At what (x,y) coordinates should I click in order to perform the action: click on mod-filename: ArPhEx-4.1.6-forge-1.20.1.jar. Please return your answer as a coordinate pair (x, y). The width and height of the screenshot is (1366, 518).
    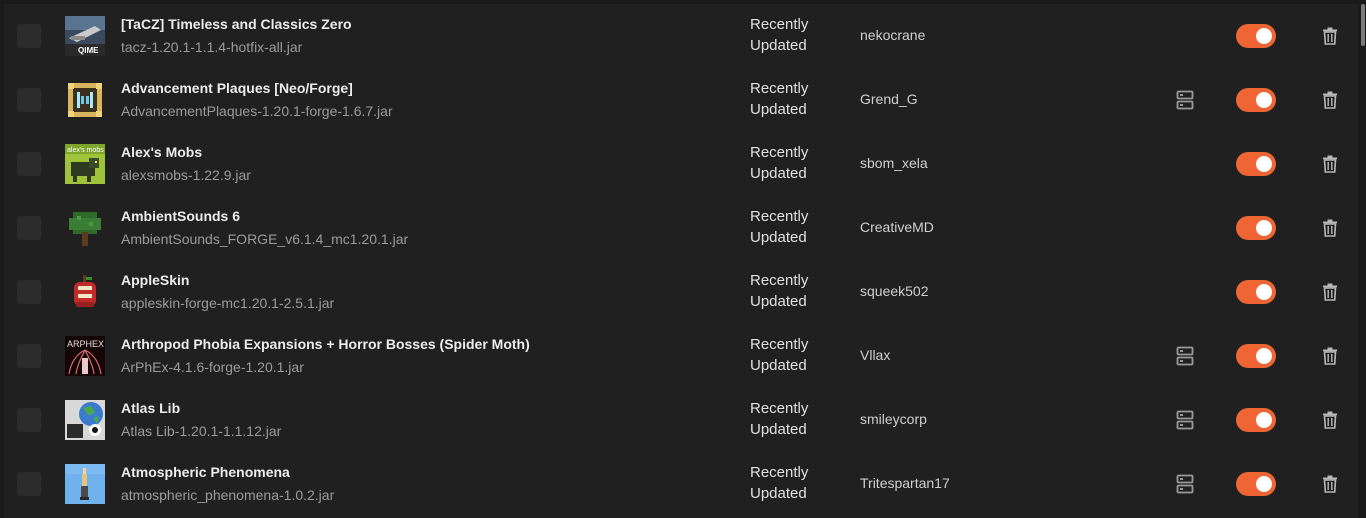
    Looking at the image, I should click on (212, 367).